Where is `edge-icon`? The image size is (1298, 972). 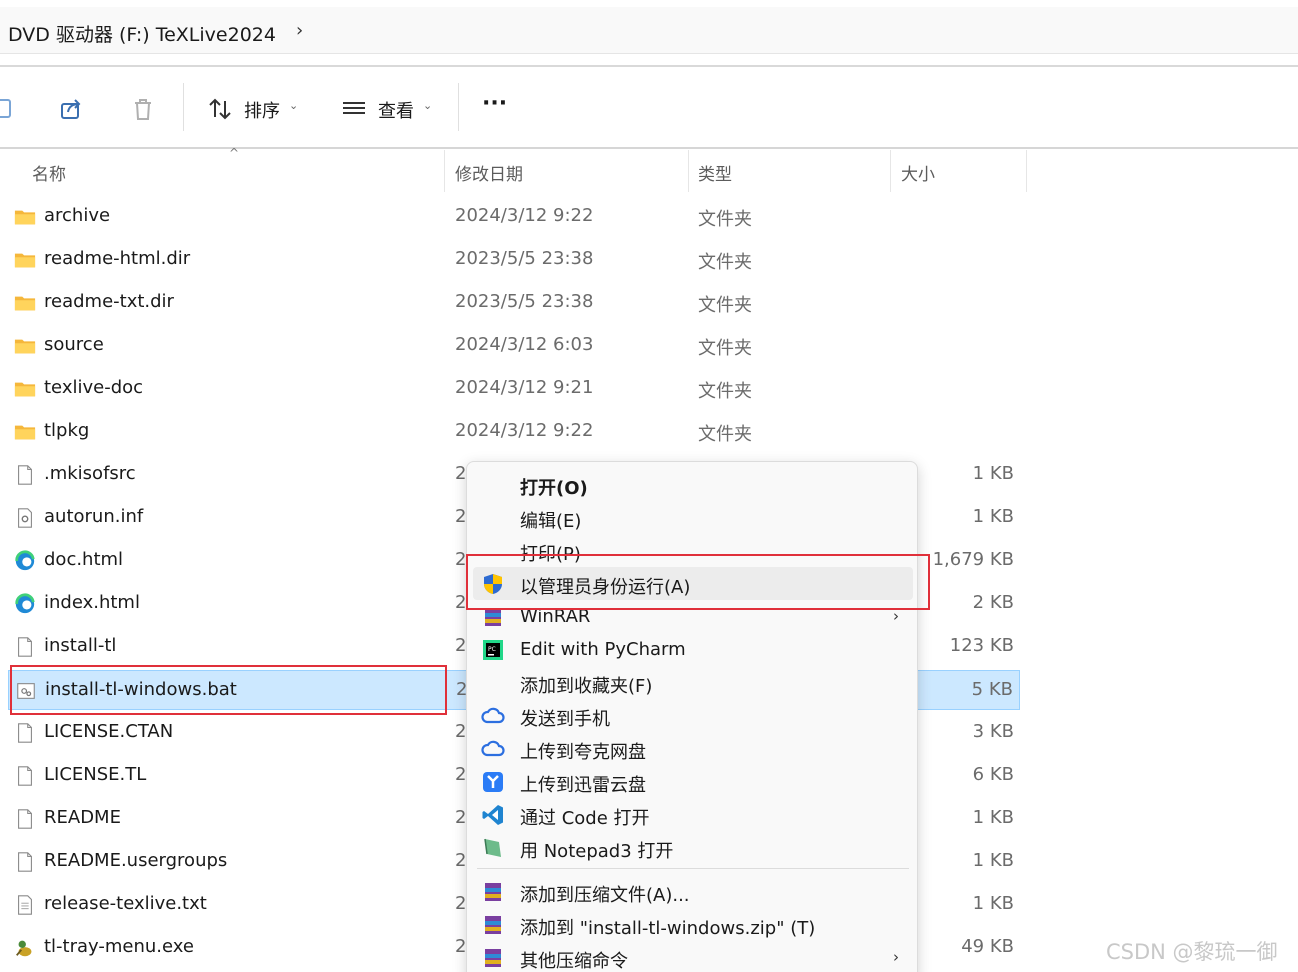 edge-icon is located at coordinates (25, 603).